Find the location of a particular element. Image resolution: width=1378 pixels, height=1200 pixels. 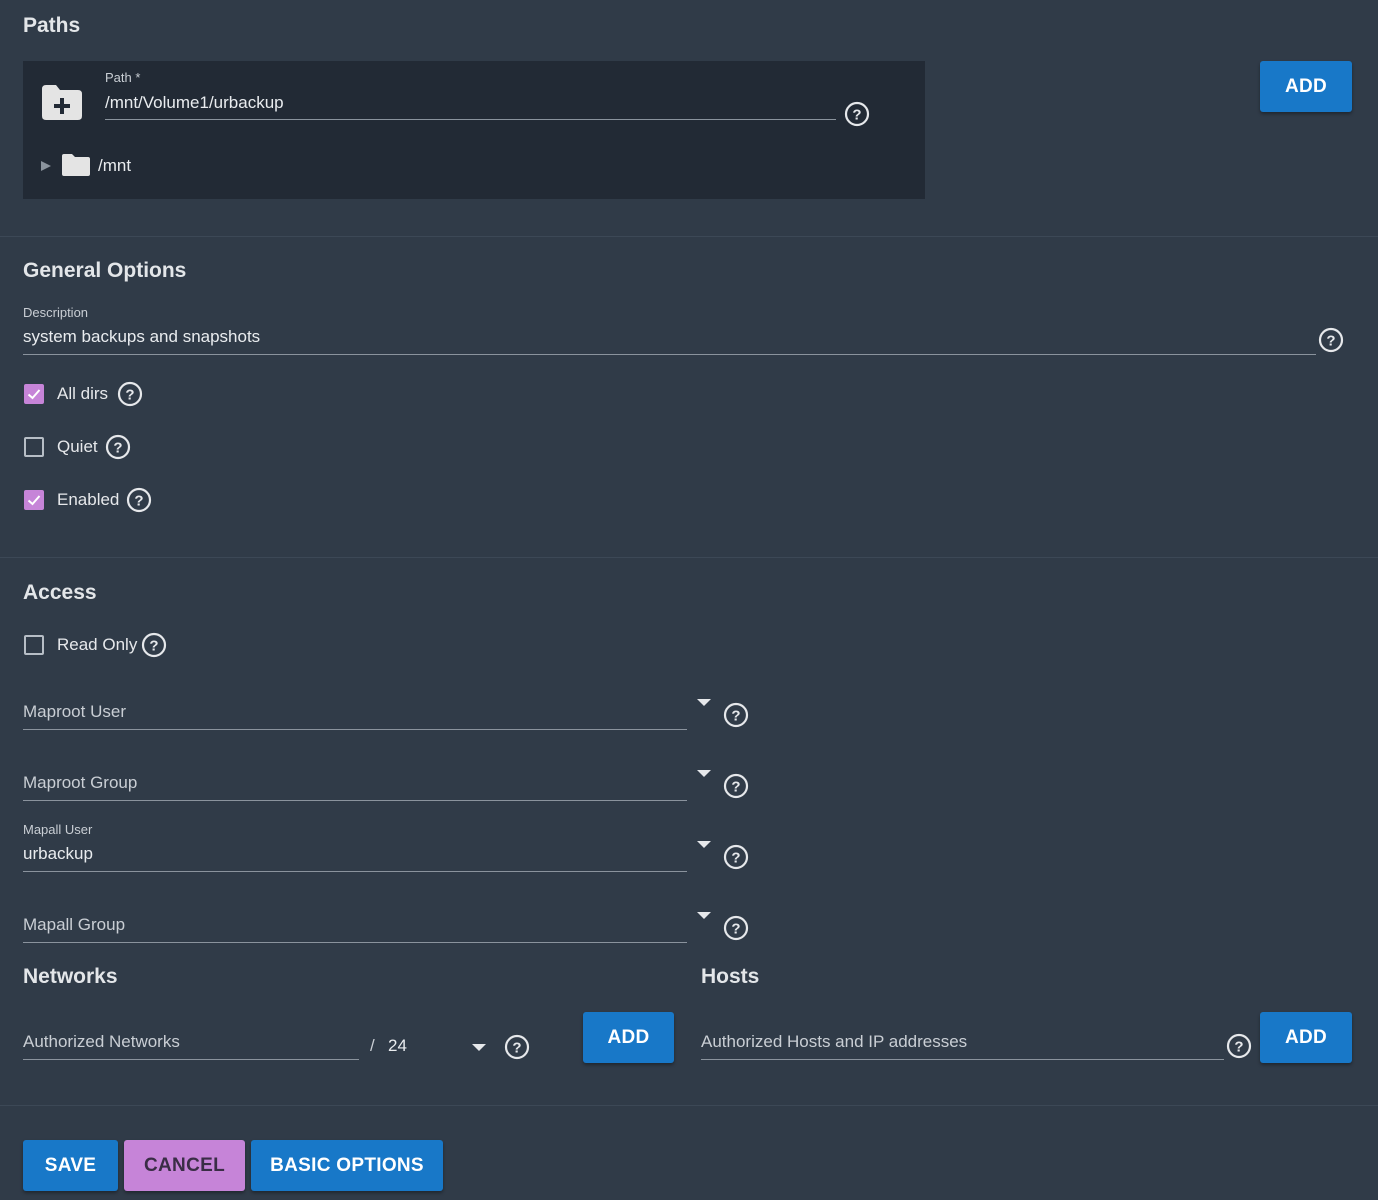

access-section-title: Access is located at coordinates (60, 592).